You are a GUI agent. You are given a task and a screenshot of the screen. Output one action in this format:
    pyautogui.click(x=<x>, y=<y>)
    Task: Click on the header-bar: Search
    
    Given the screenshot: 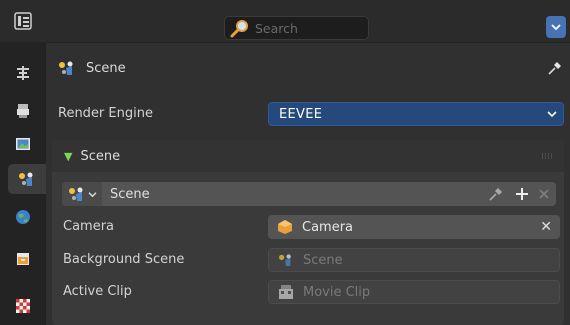 What is the action you would take?
    pyautogui.click(x=285, y=21)
    